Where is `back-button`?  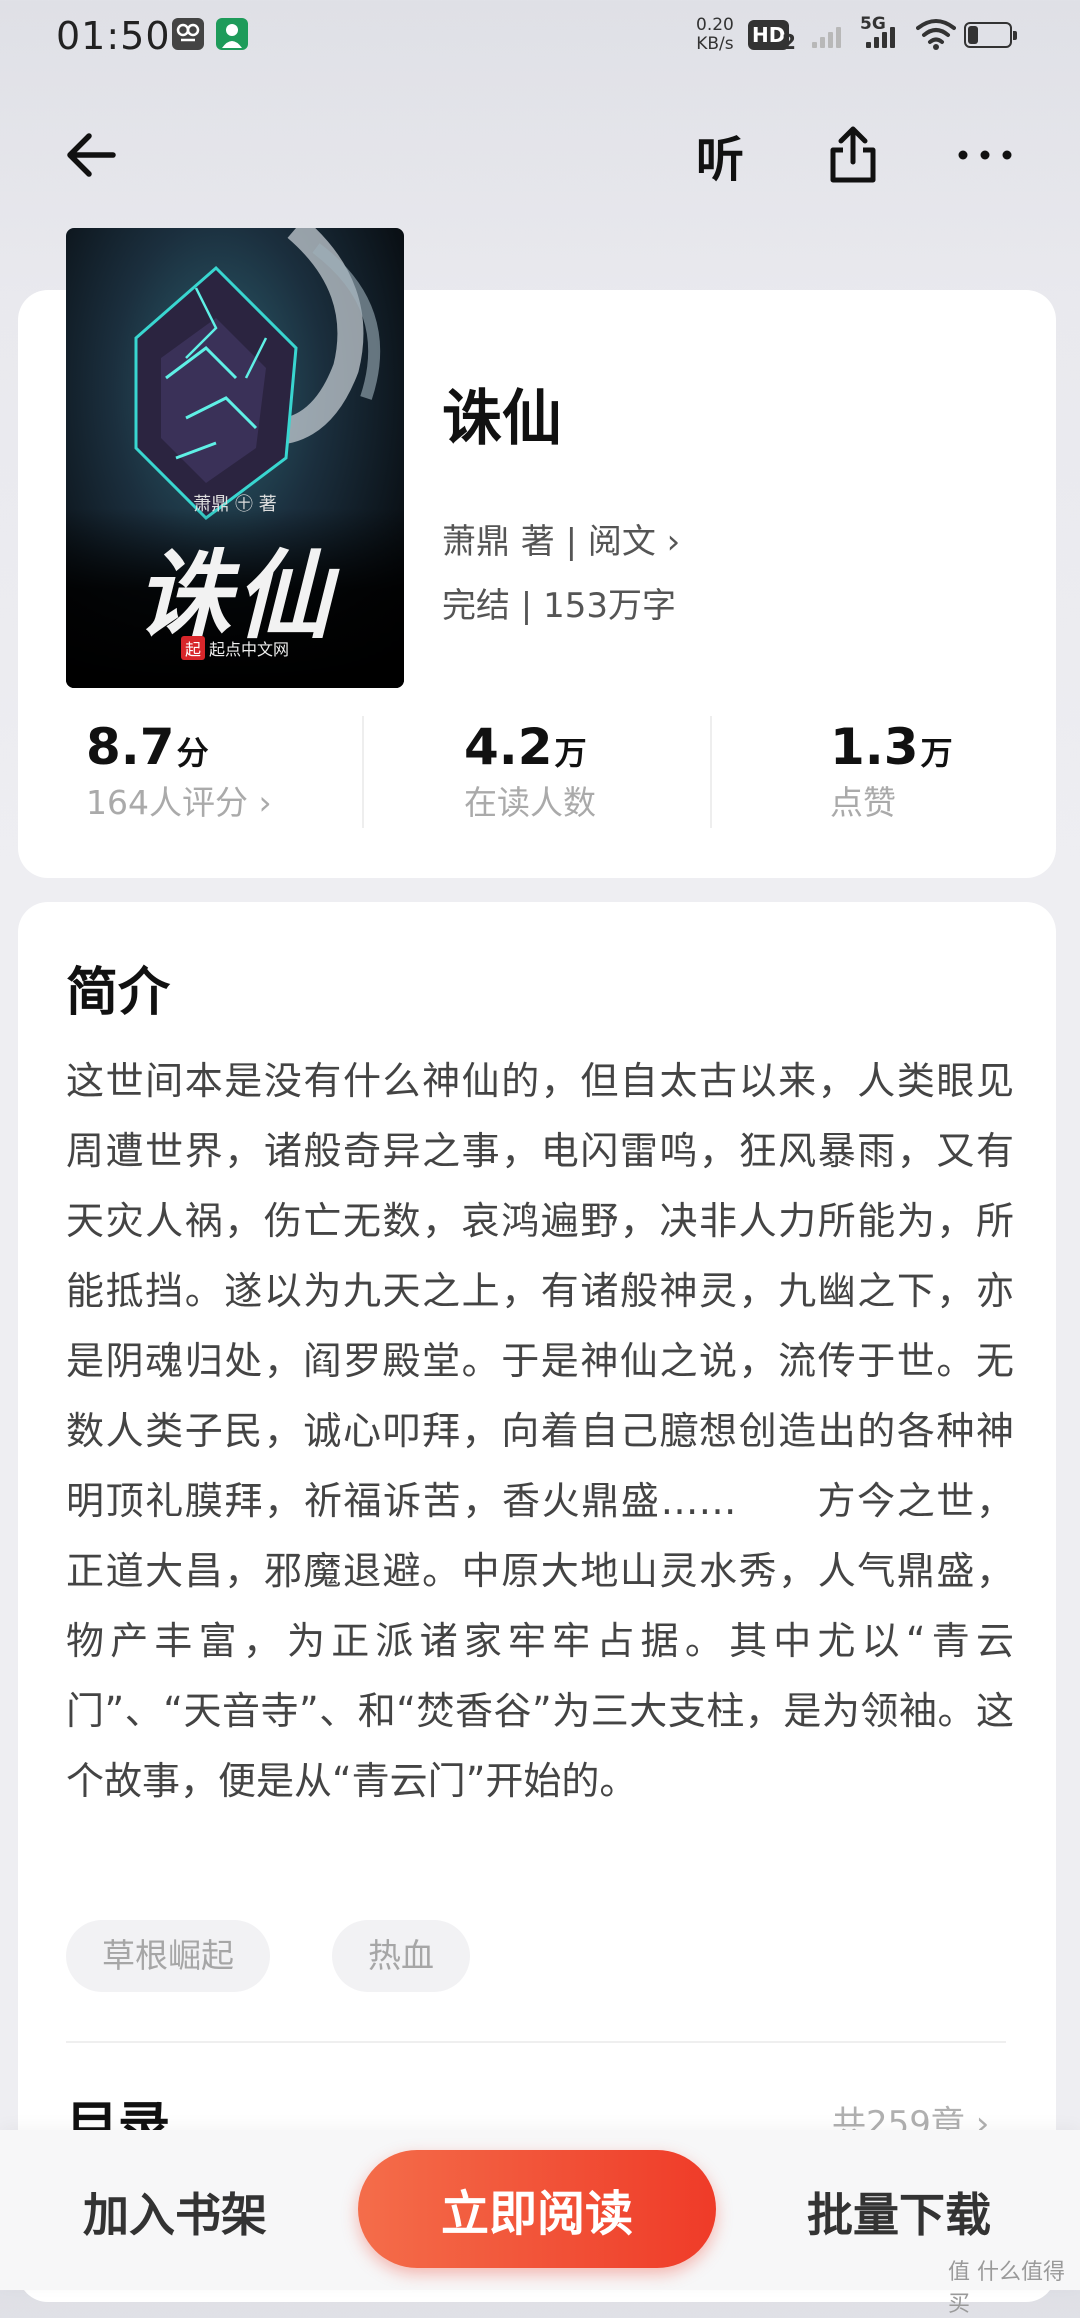 back-button is located at coordinates (91, 155).